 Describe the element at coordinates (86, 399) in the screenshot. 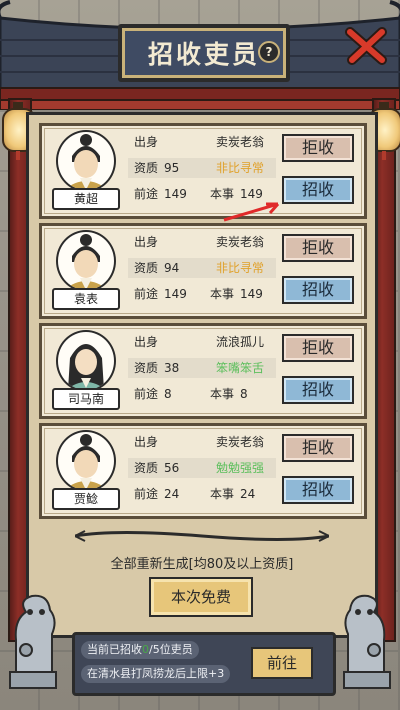

I see `candidate-name: 司马南` at that location.